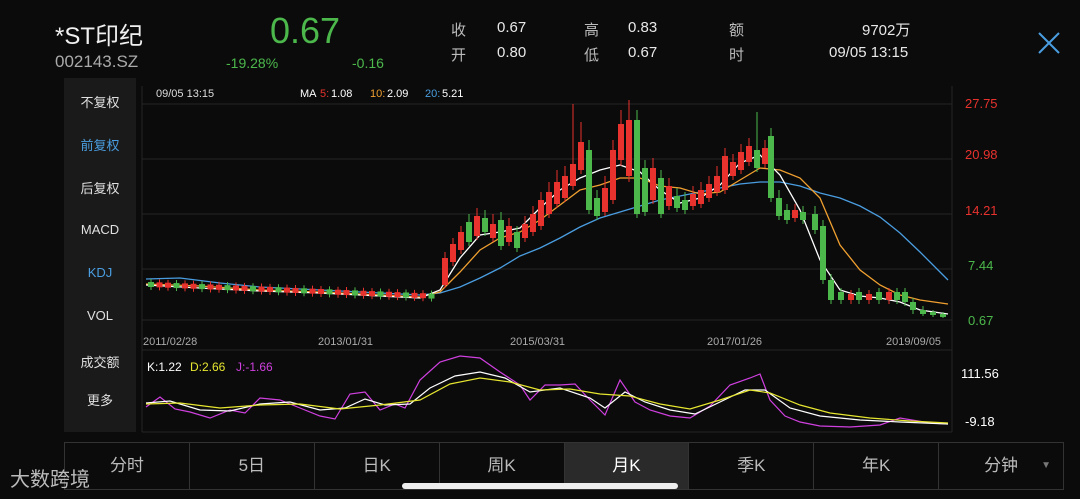  I want to click on tab-quarterly-k: 季K, so click(752, 466).